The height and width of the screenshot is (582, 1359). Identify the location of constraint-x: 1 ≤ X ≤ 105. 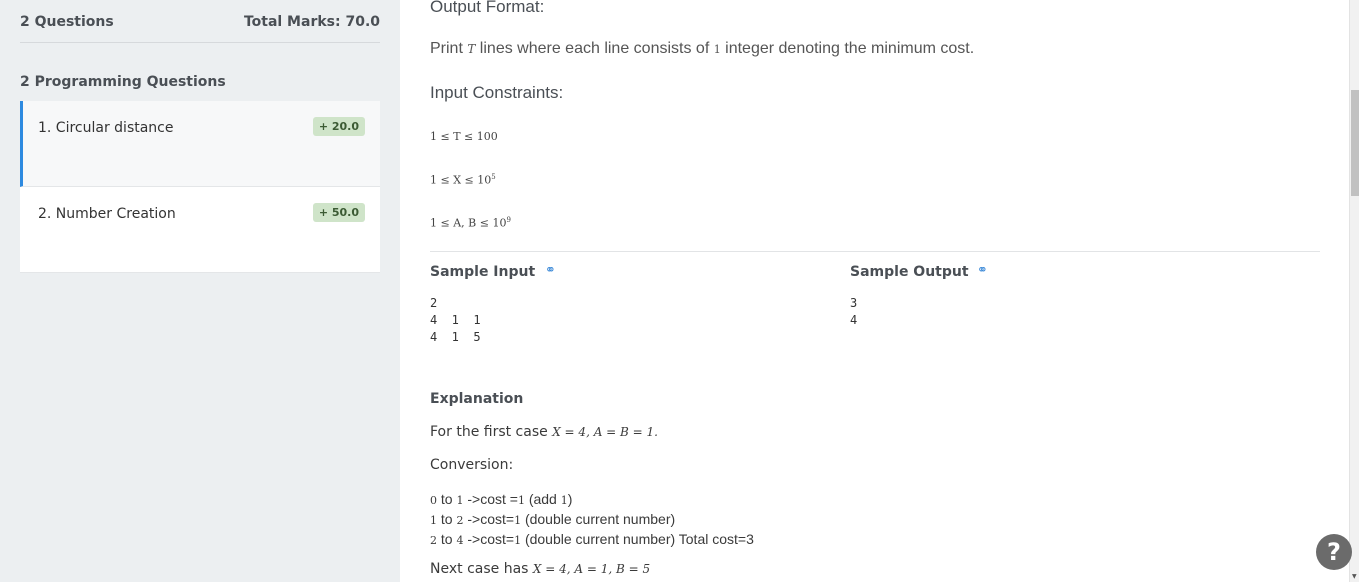
(463, 180).